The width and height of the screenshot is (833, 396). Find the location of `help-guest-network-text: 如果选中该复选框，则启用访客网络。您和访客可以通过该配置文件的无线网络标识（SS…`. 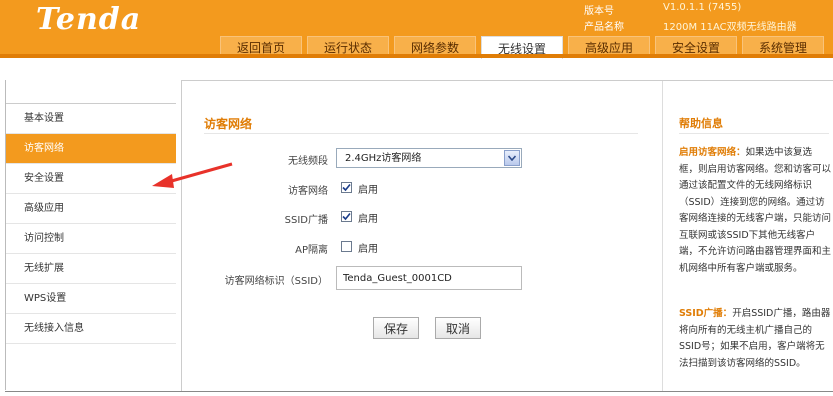

help-guest-network-text: 如果选中该复选框，则启用访客网络。您和访客可以通过该配置文件的无线网络标识（SS… is located at coordinates (755, 210).